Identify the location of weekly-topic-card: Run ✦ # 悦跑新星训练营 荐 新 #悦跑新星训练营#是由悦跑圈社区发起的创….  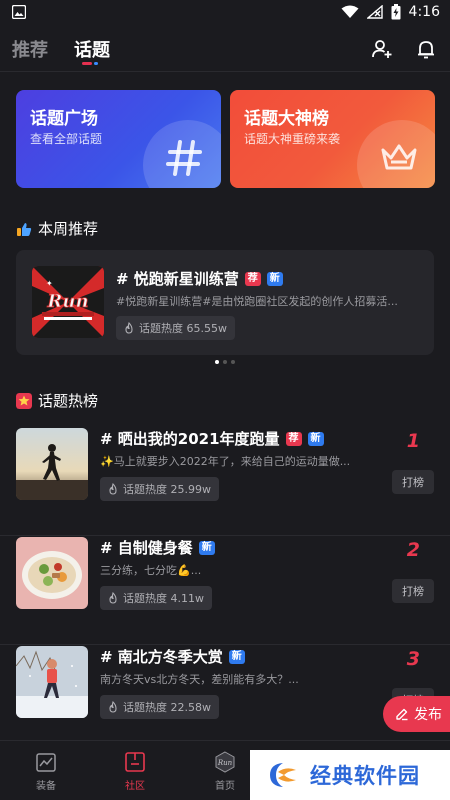
(225, 302).